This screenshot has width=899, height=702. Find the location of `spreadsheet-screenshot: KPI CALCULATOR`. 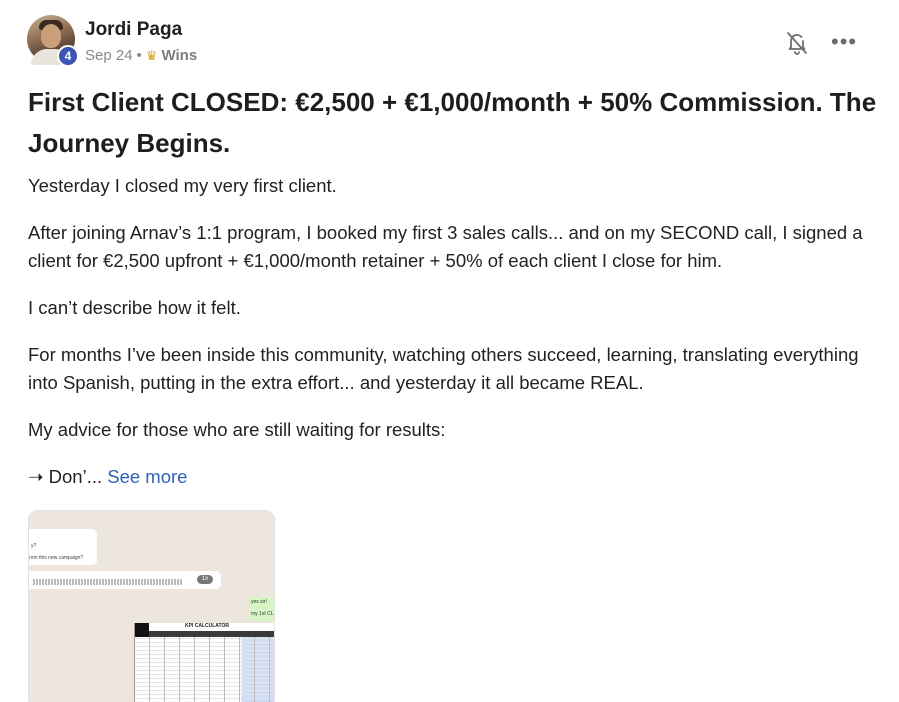

spreadsheet-screenshot: KPI CALCULATOR is located at coordinates (204, 662).